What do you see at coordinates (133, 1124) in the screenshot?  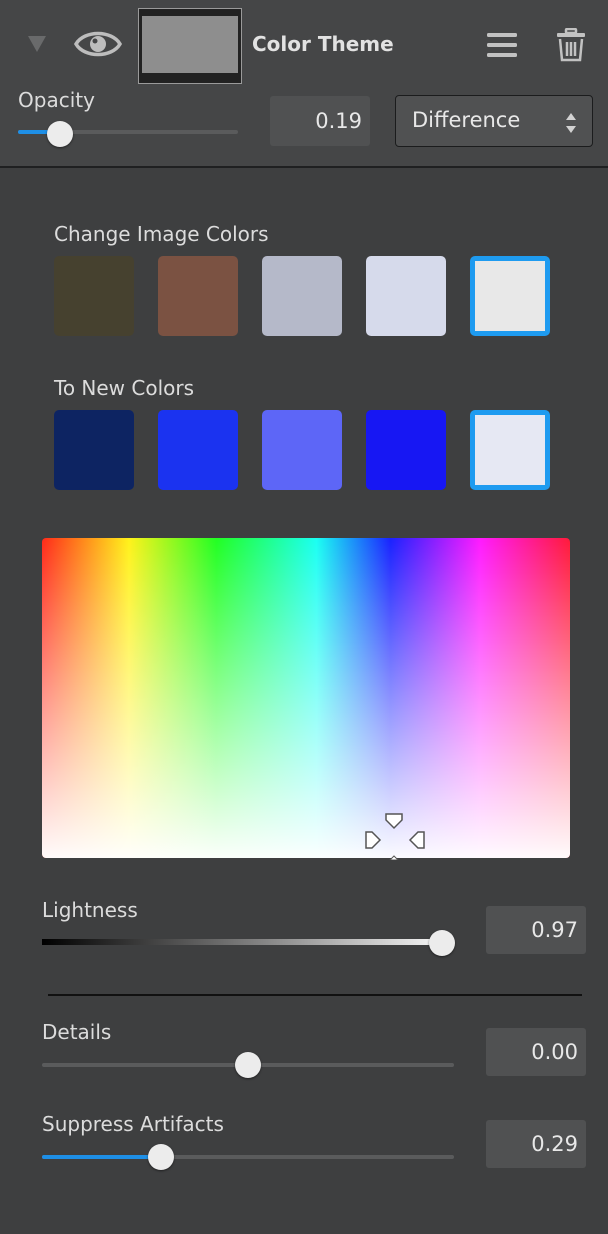 I see `suppress-artifacts-label: Suppress Artifacts` at bounding box center [133, 1124].